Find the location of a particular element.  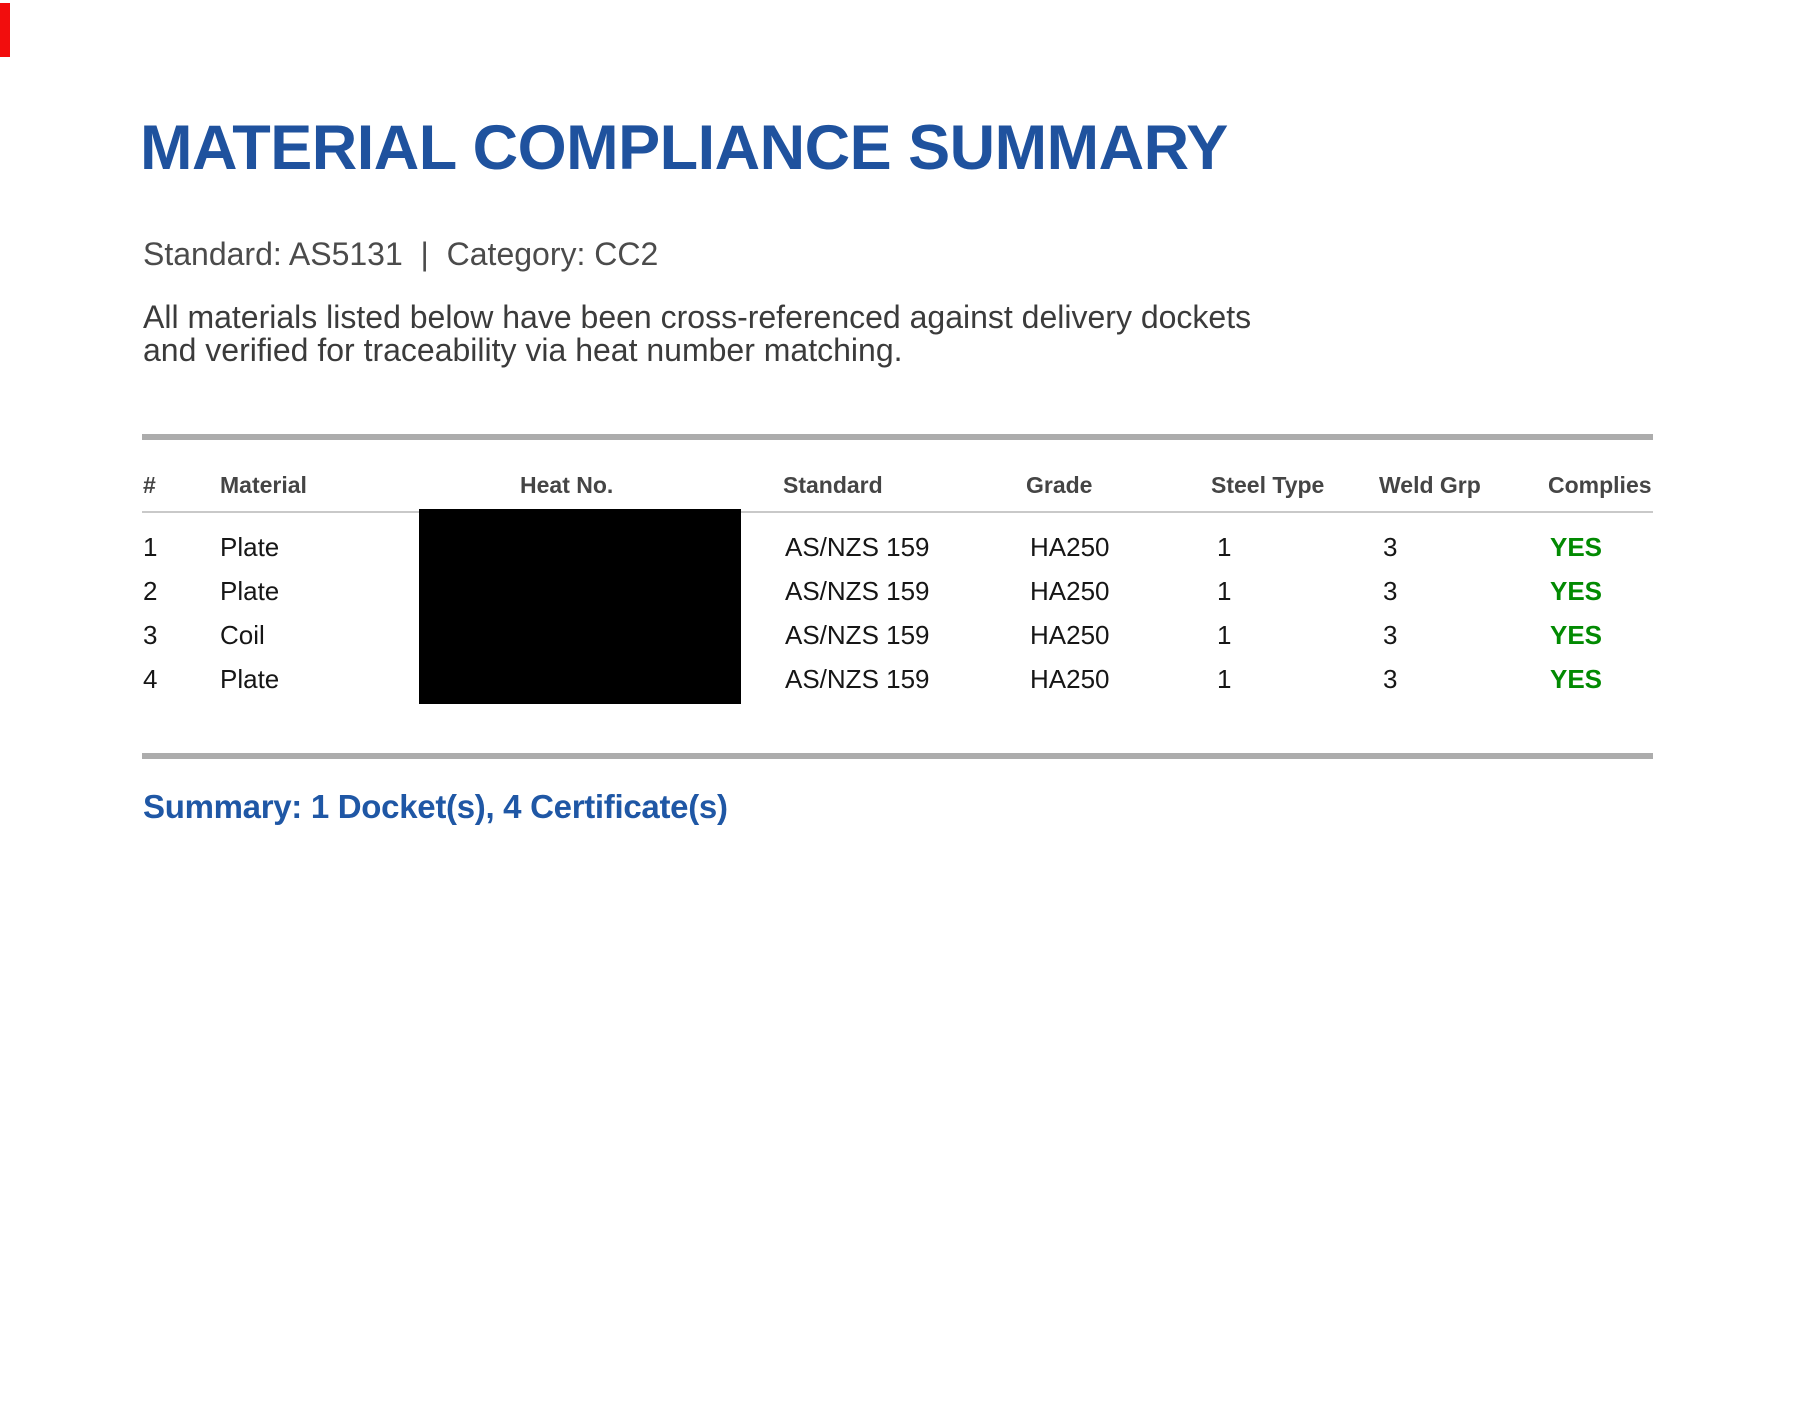

cell-num: 3 is located at coordinates (150, 635).